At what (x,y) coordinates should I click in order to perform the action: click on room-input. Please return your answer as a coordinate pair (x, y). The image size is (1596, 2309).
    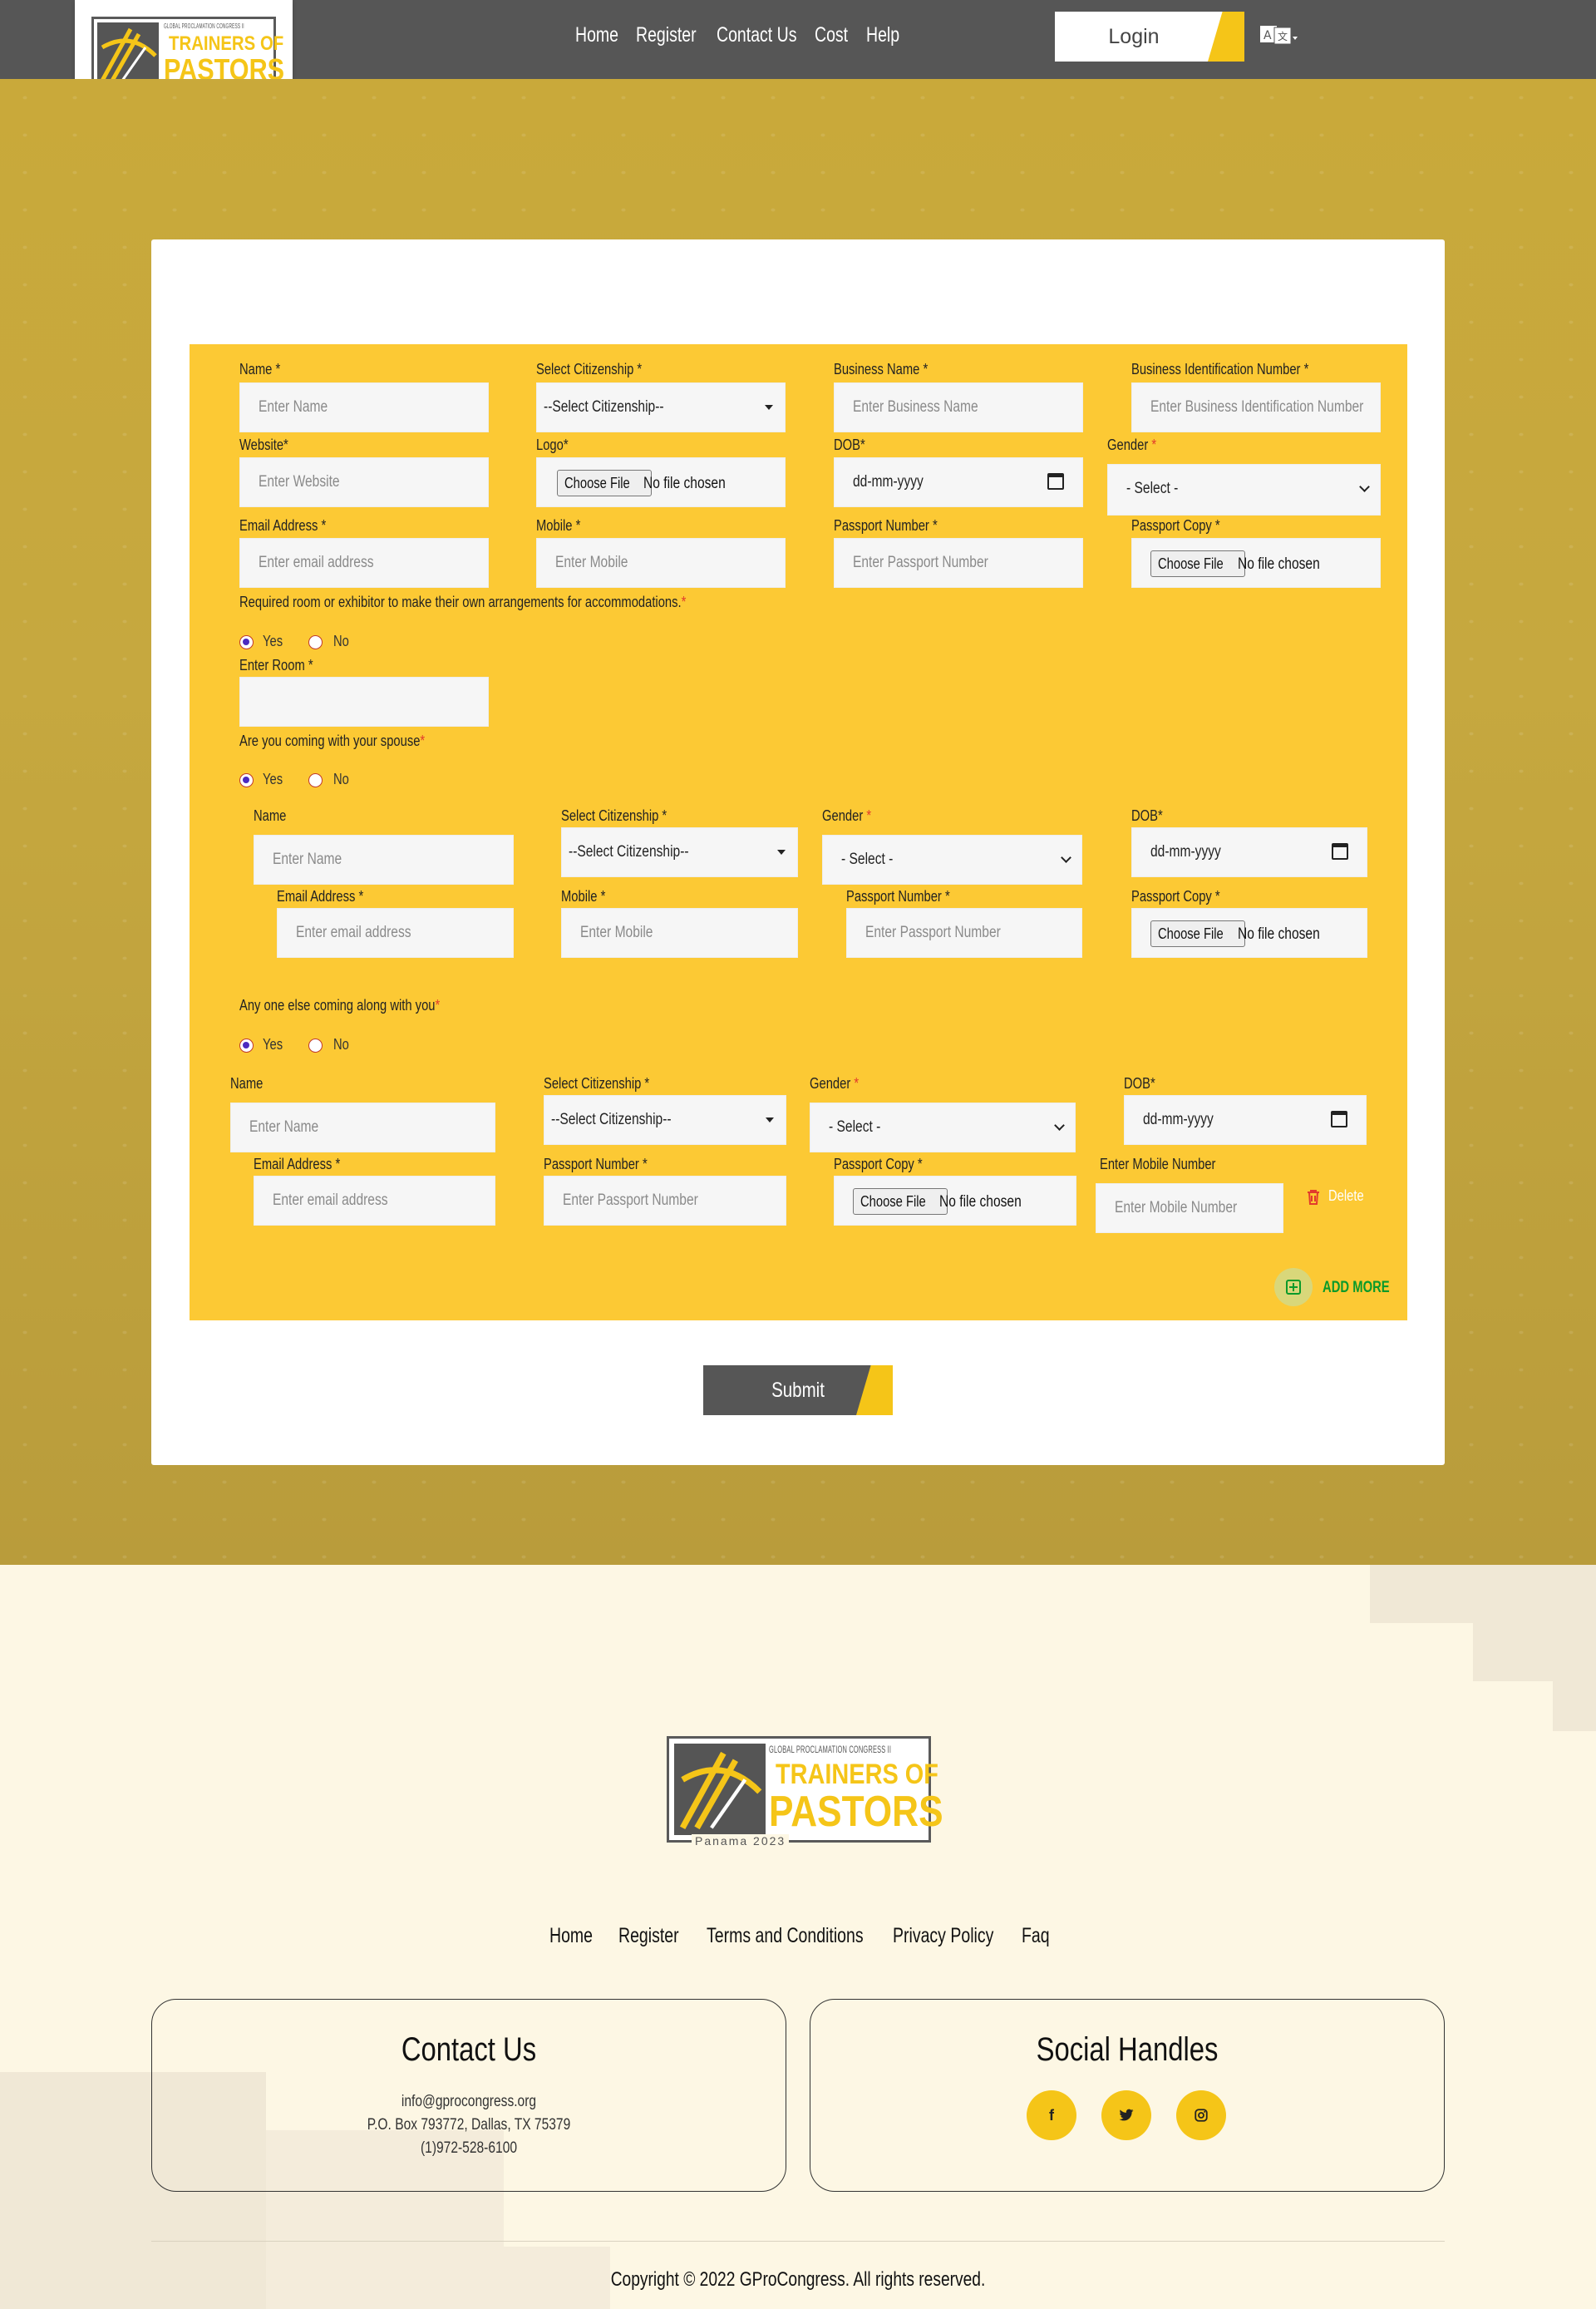
    Looking at the image, I should click on (364, 702).